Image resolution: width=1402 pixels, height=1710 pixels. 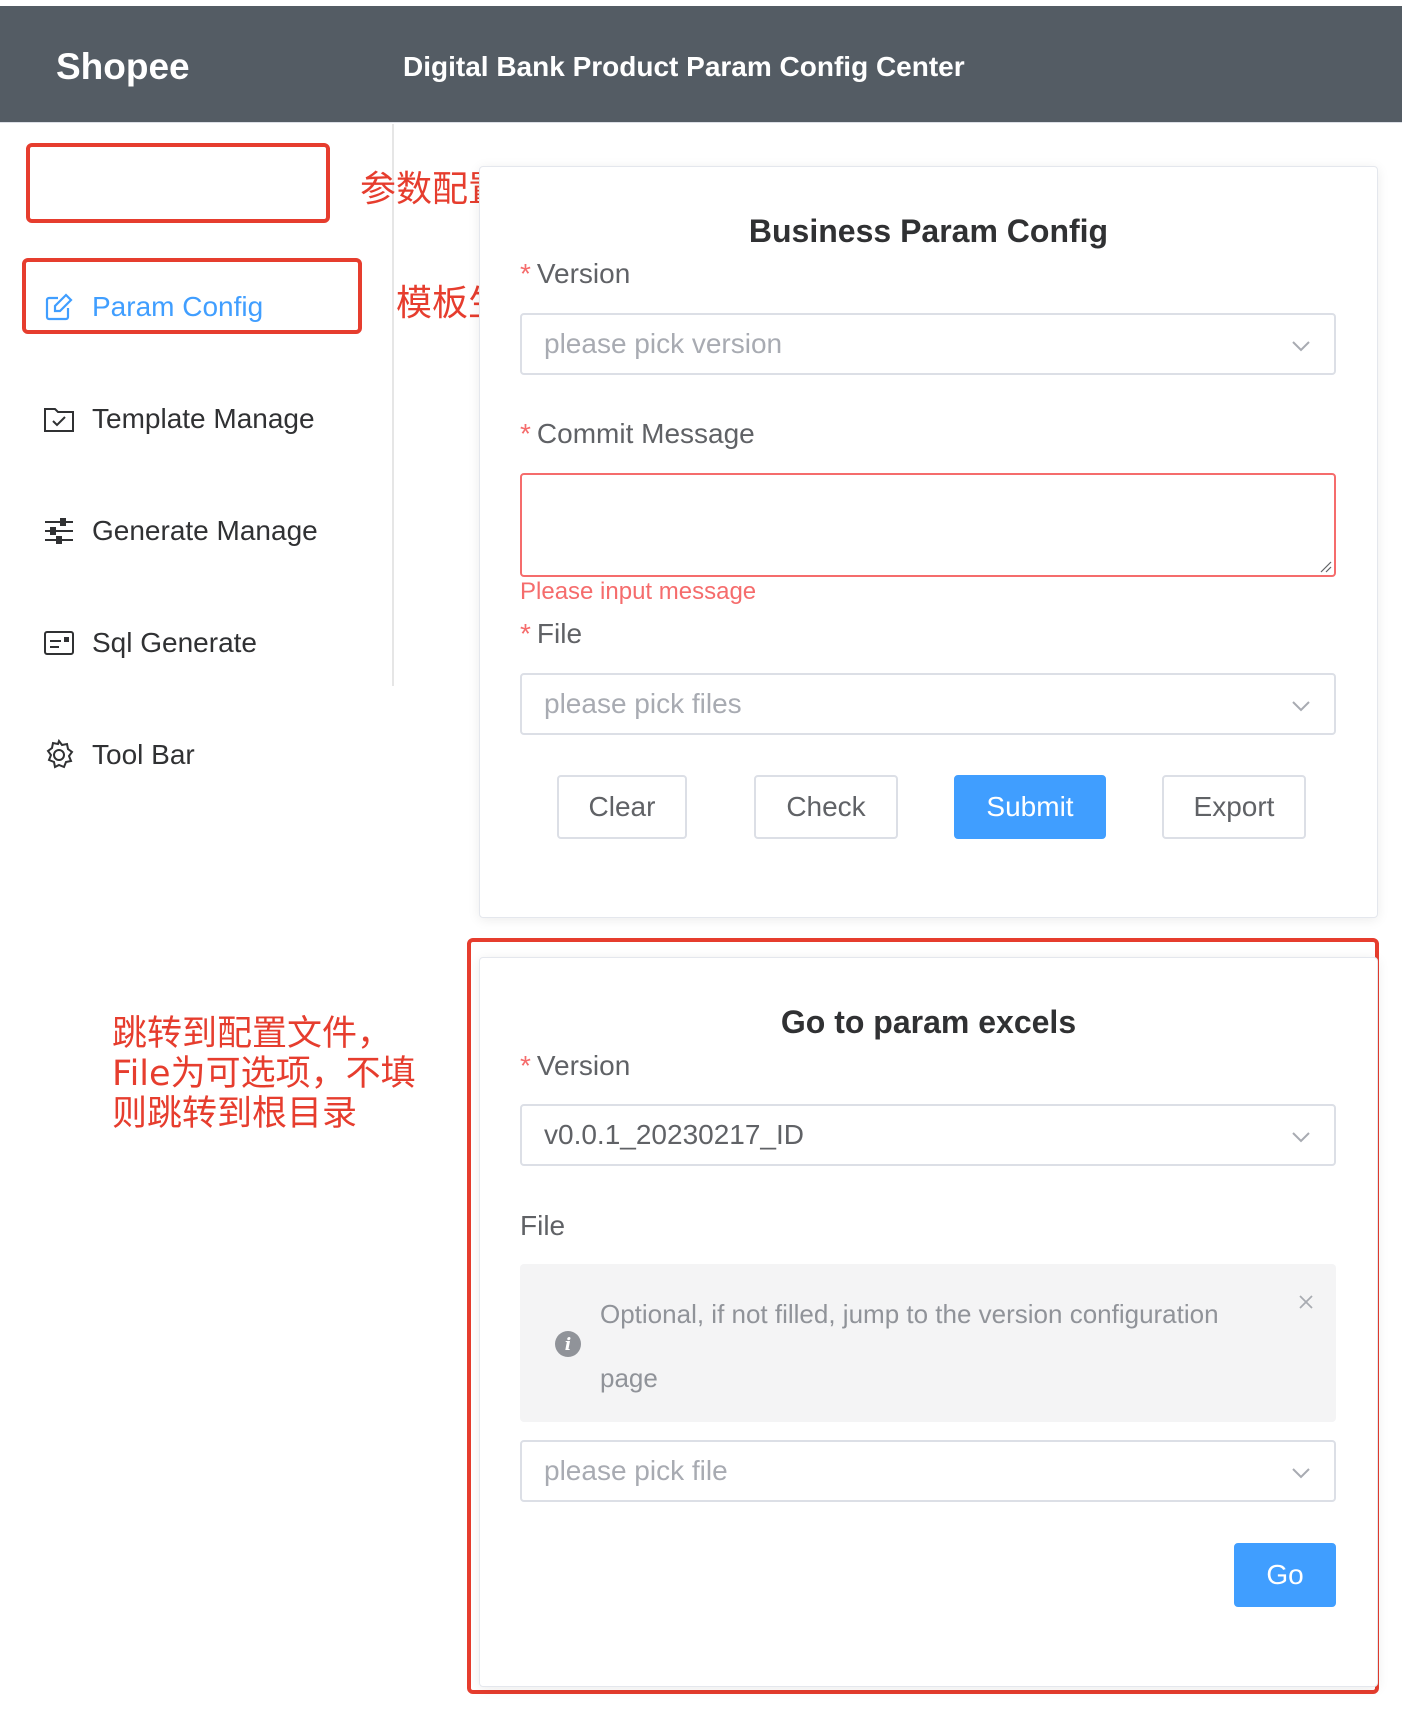 I want to click on sidebar-item-template-manage: Template Manage, so click(x=178, y=419).